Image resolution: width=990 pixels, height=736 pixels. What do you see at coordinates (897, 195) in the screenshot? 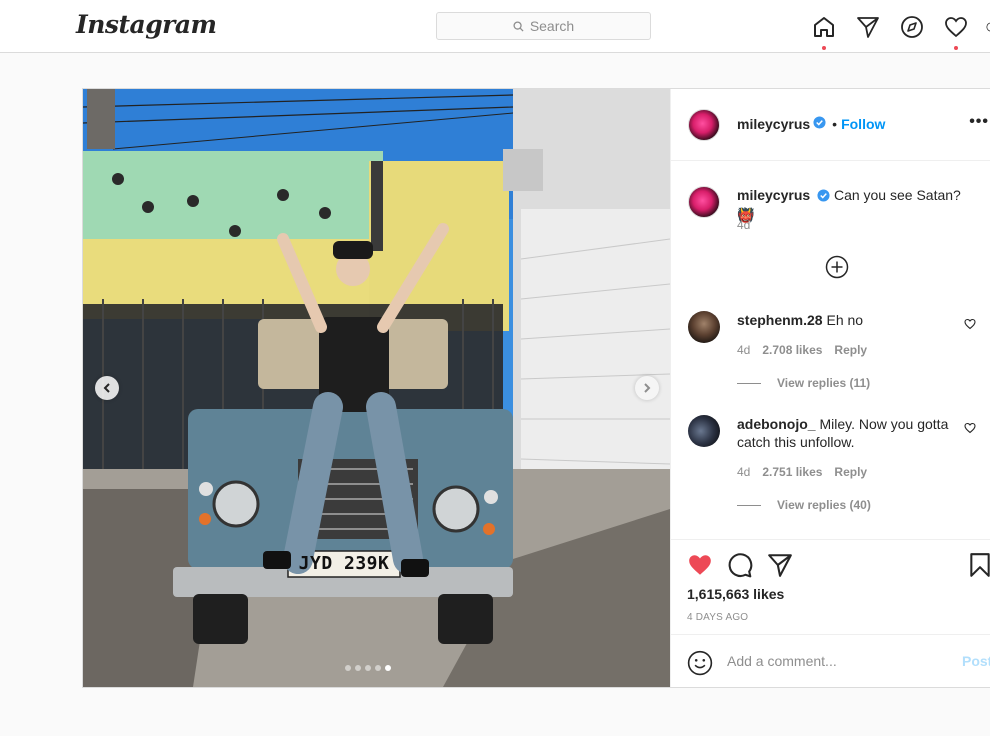
I see `caption-text: Can you see Satan?` at bounding box center [897, 195].